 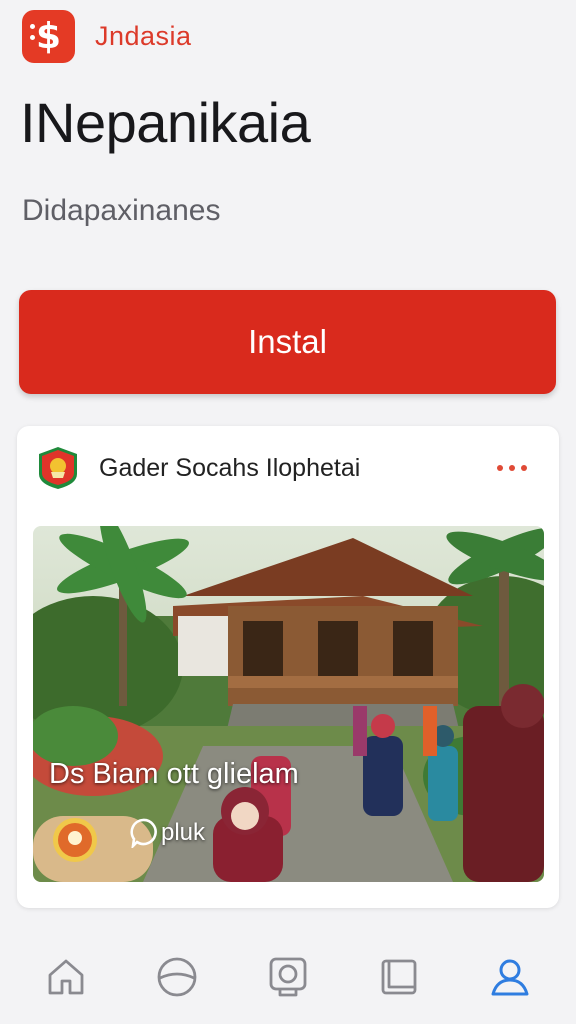 I want to click on chat-bubble-icon, so click(x=143, y=833).